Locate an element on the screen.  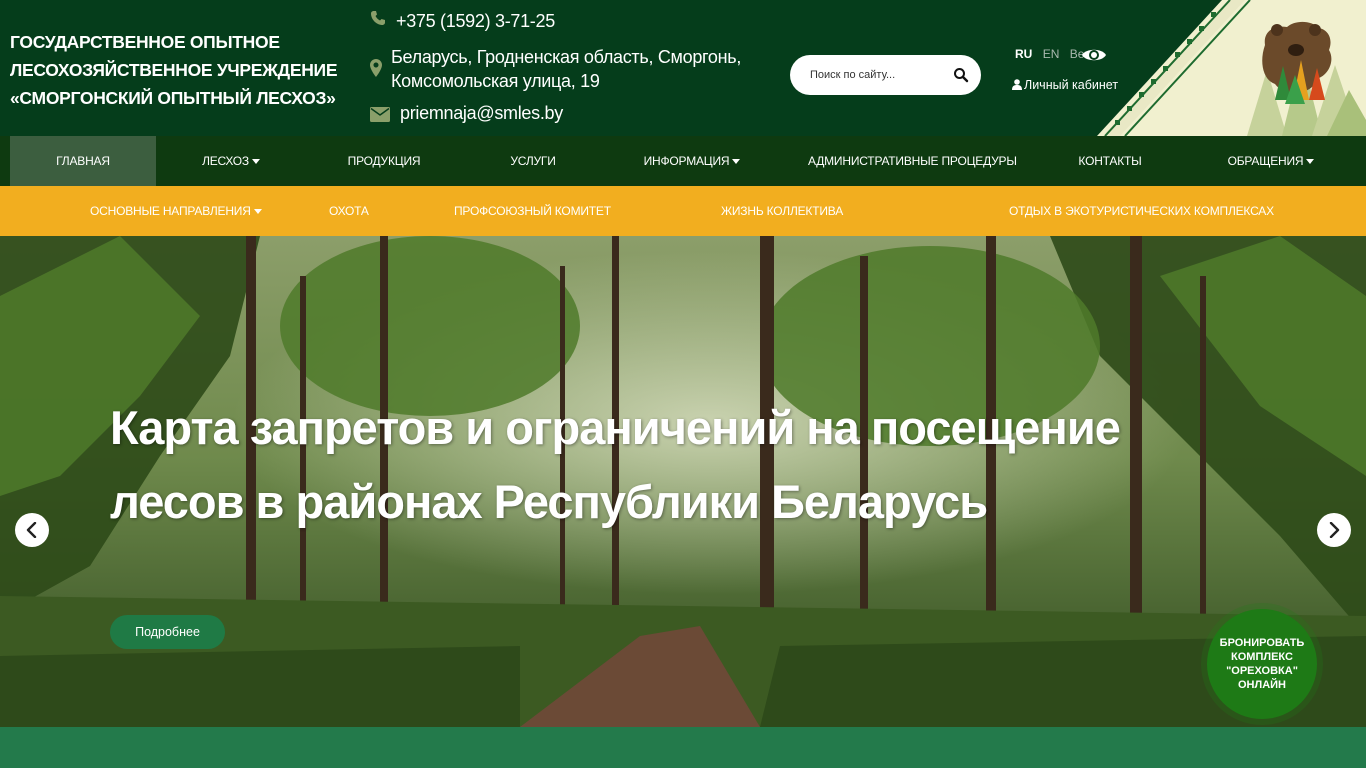
search-icon is located at coordinates (961, 75).